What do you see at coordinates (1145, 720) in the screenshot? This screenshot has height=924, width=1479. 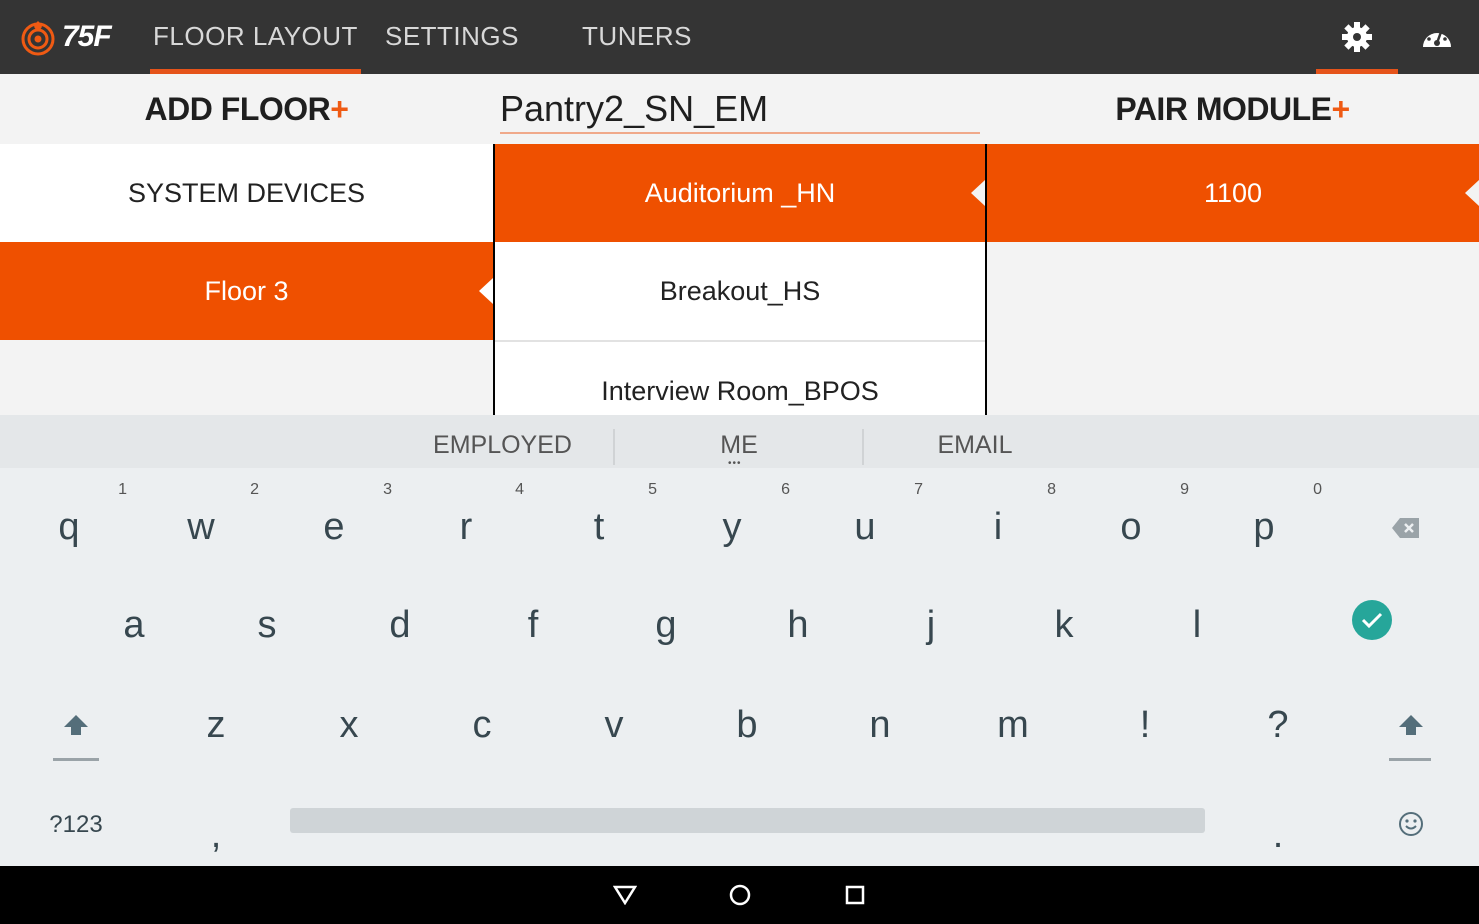 I see `key-exclamation: !` at bounding box center [1145, 720].